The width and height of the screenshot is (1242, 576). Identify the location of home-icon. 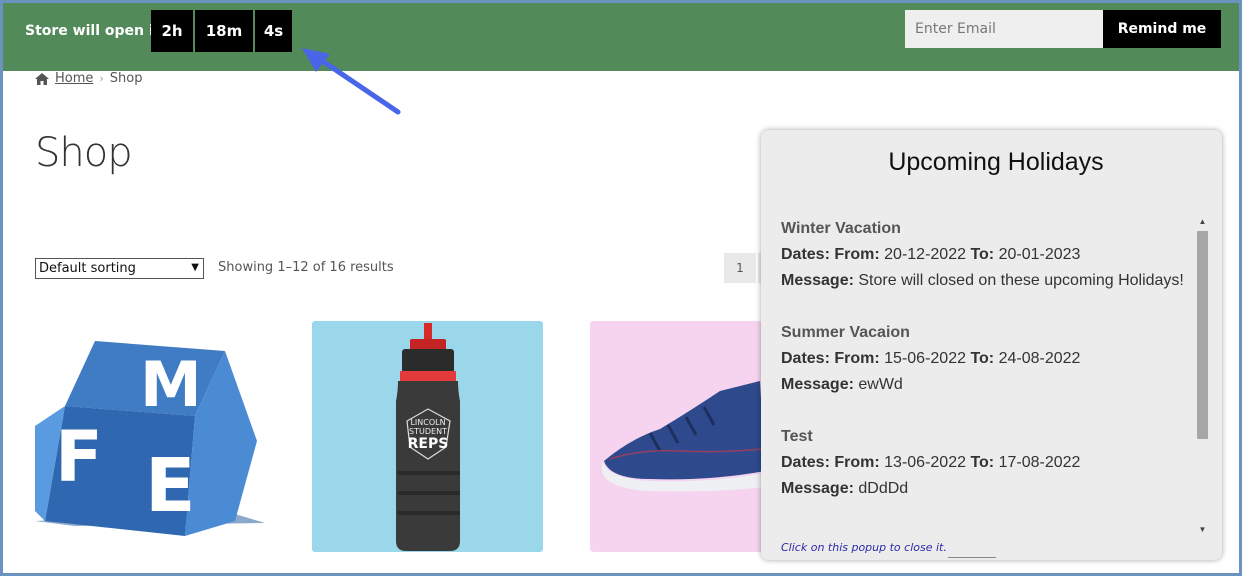
(42, 78).